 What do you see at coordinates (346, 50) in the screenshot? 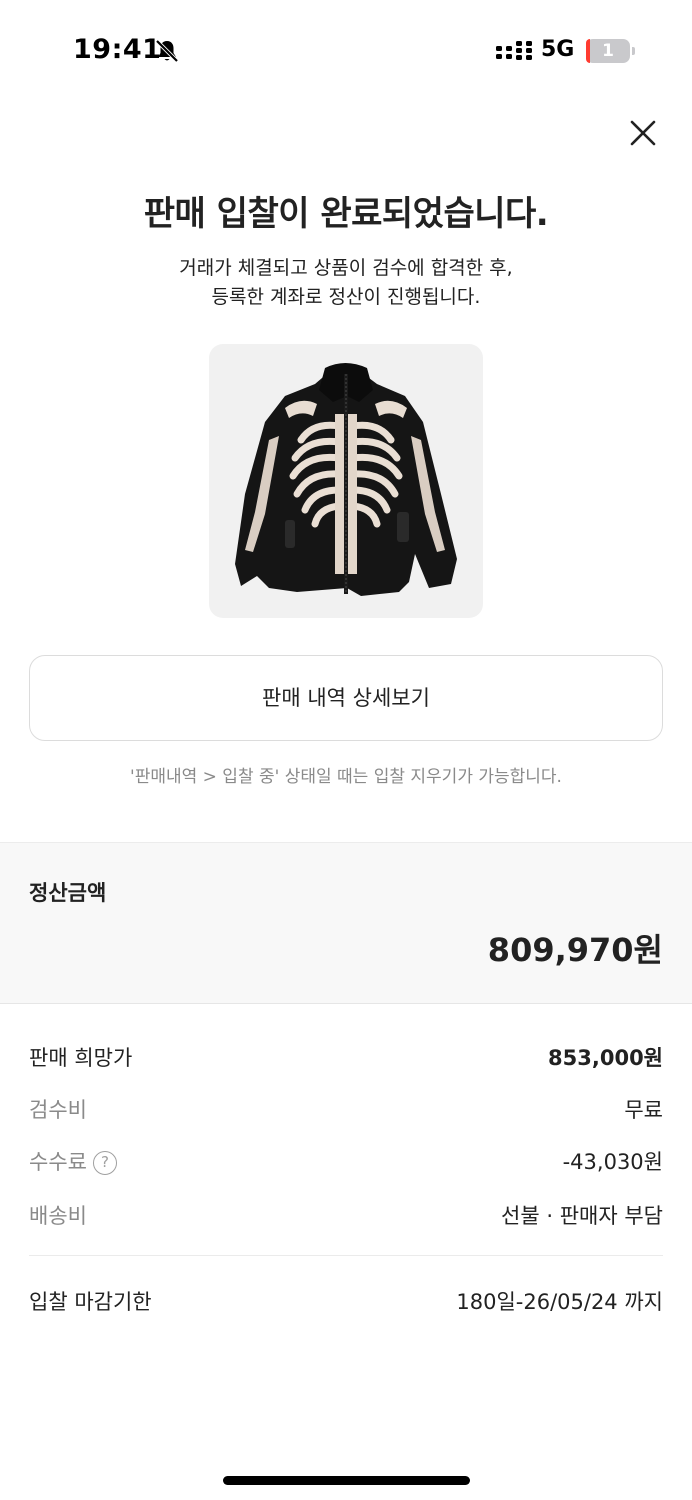
I see `status-bar: 19:41 5G 1` at bounding box center [346, 50].